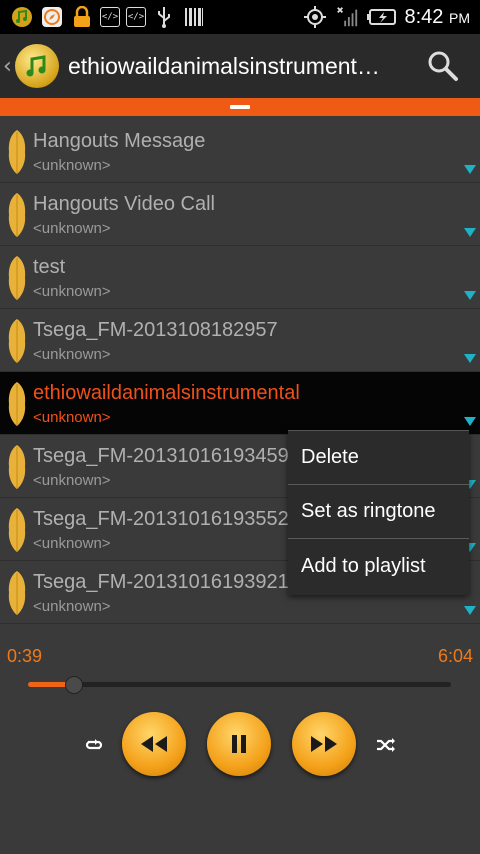 The height and width of the screenshot is (854, 480). I want to click on repeat-icon, so click(94, 744).